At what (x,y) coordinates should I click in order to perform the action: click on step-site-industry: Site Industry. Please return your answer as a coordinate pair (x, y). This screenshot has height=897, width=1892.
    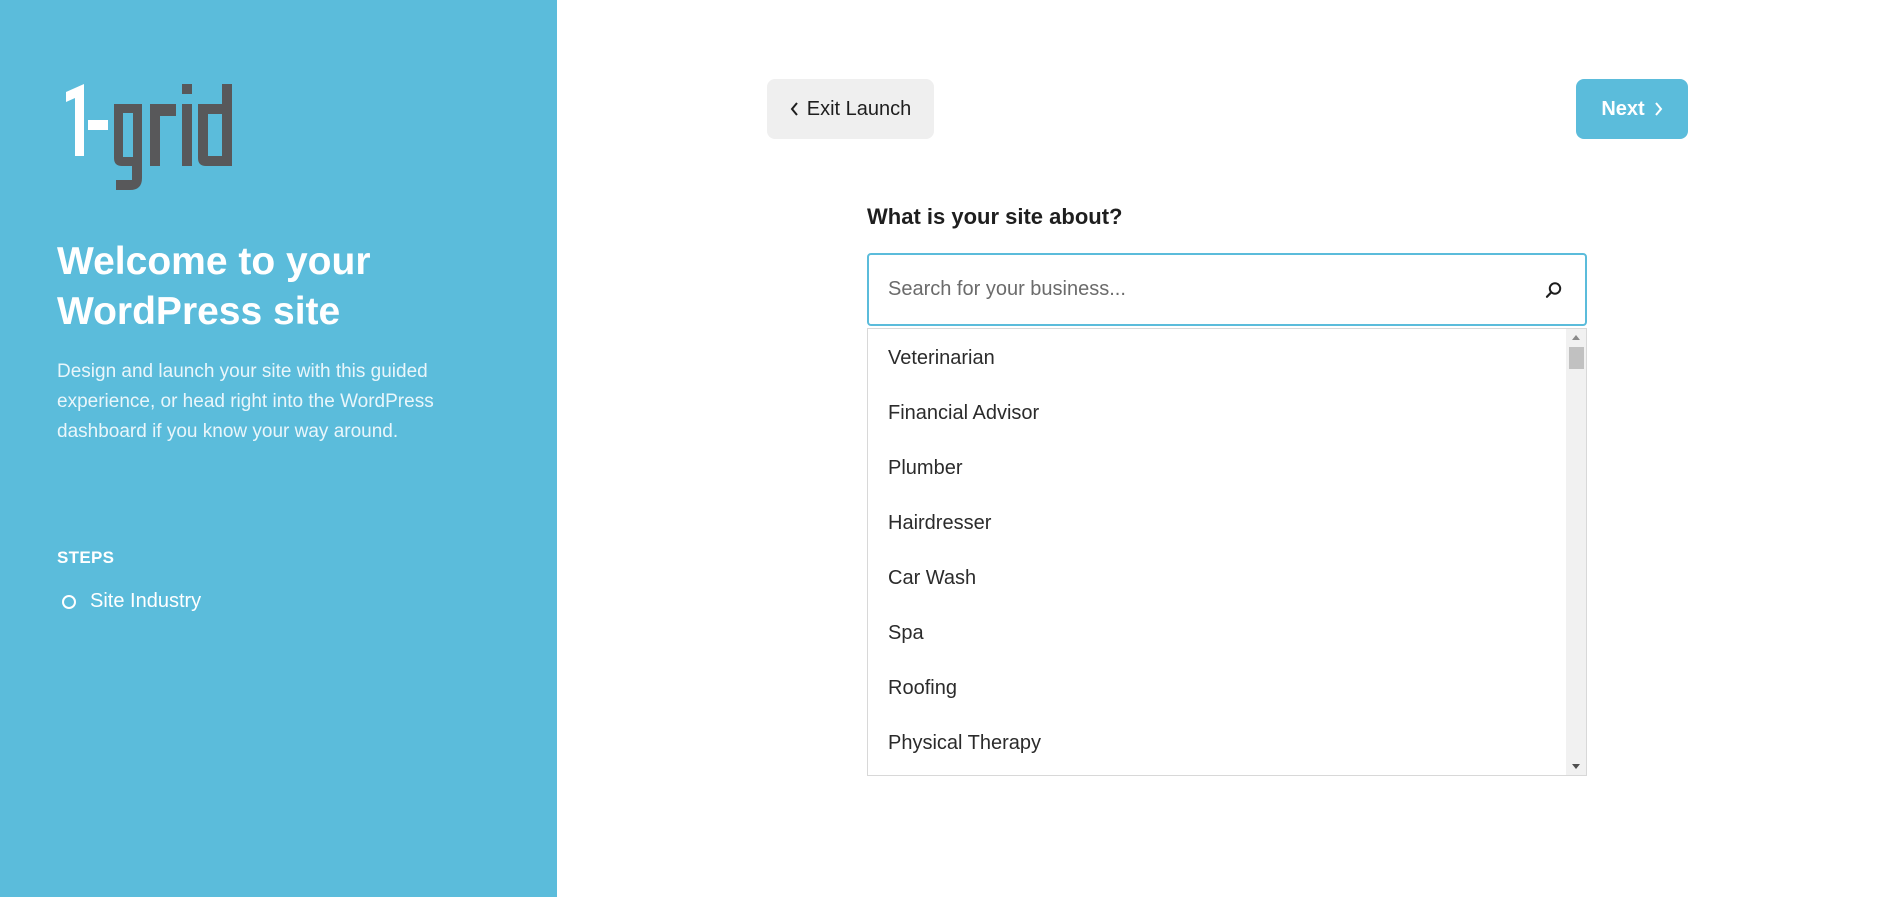
    Looking at the image, I should click on (131, 601).